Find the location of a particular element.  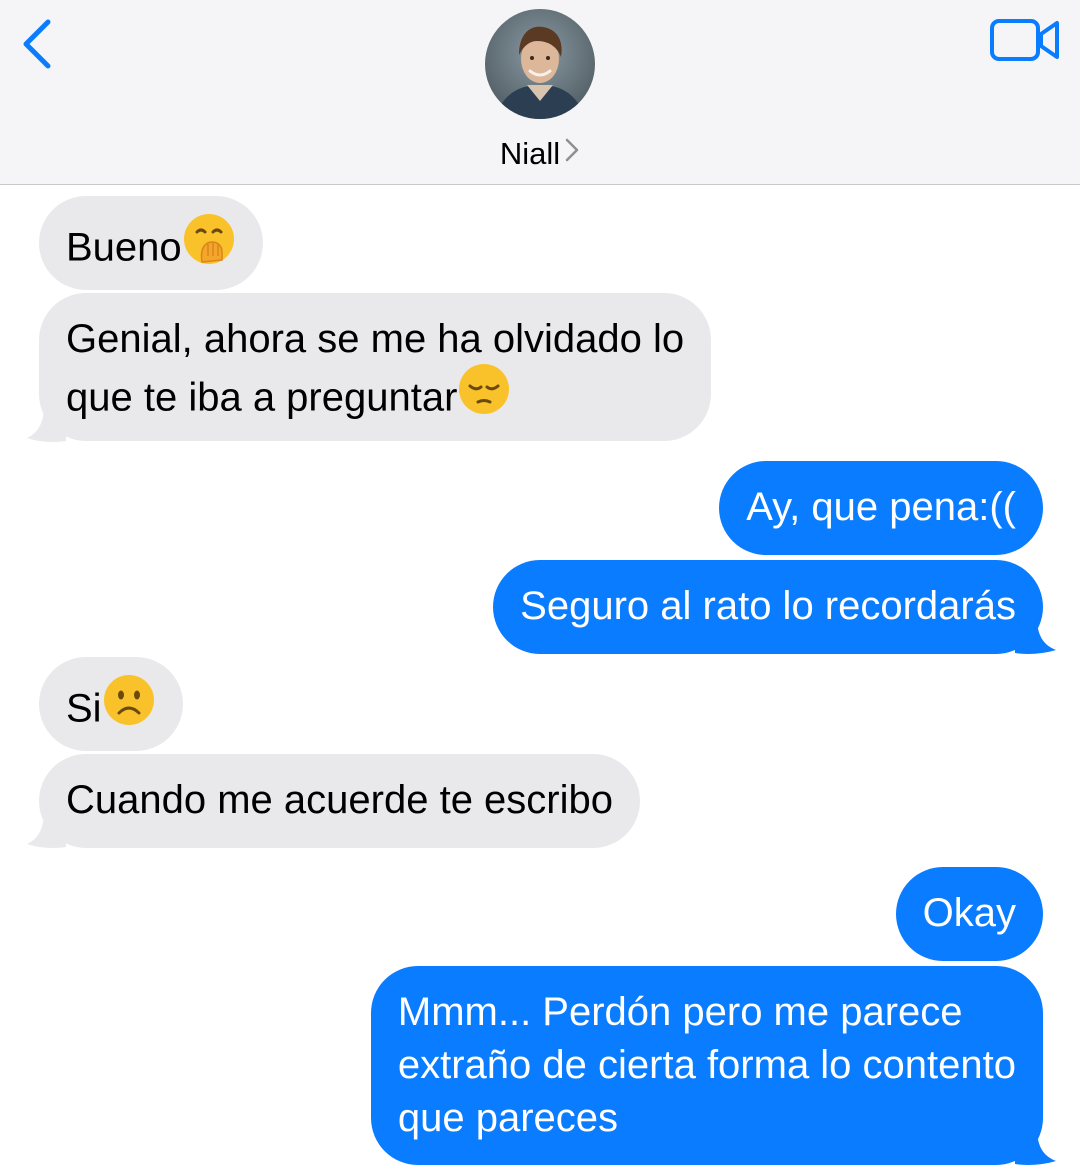

pensive-face-icon is located at coordinates (484, 396).